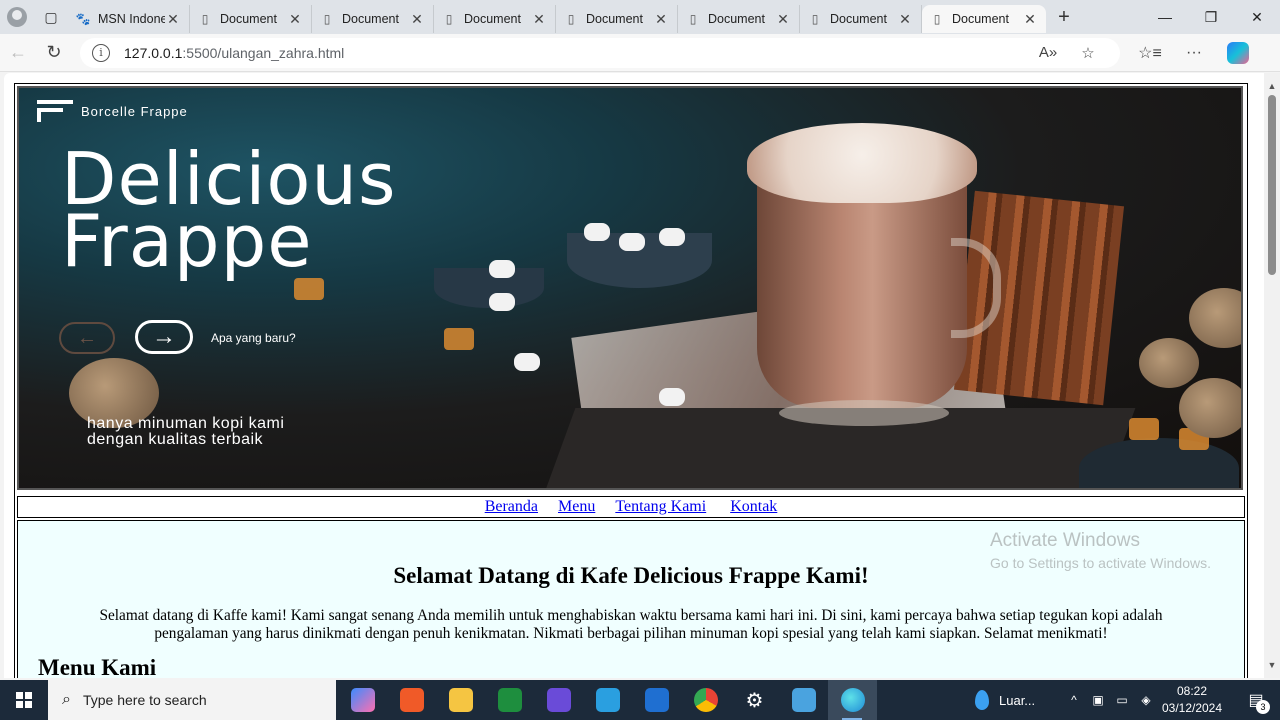 The width and height of the screenshot is (1280, 720). What do you see at coordinates (576, 53) in the screenshot?
I see `url-text: 127.0.0.1:5500/ulangan_zahra.html` at bounding box center [576, 53].